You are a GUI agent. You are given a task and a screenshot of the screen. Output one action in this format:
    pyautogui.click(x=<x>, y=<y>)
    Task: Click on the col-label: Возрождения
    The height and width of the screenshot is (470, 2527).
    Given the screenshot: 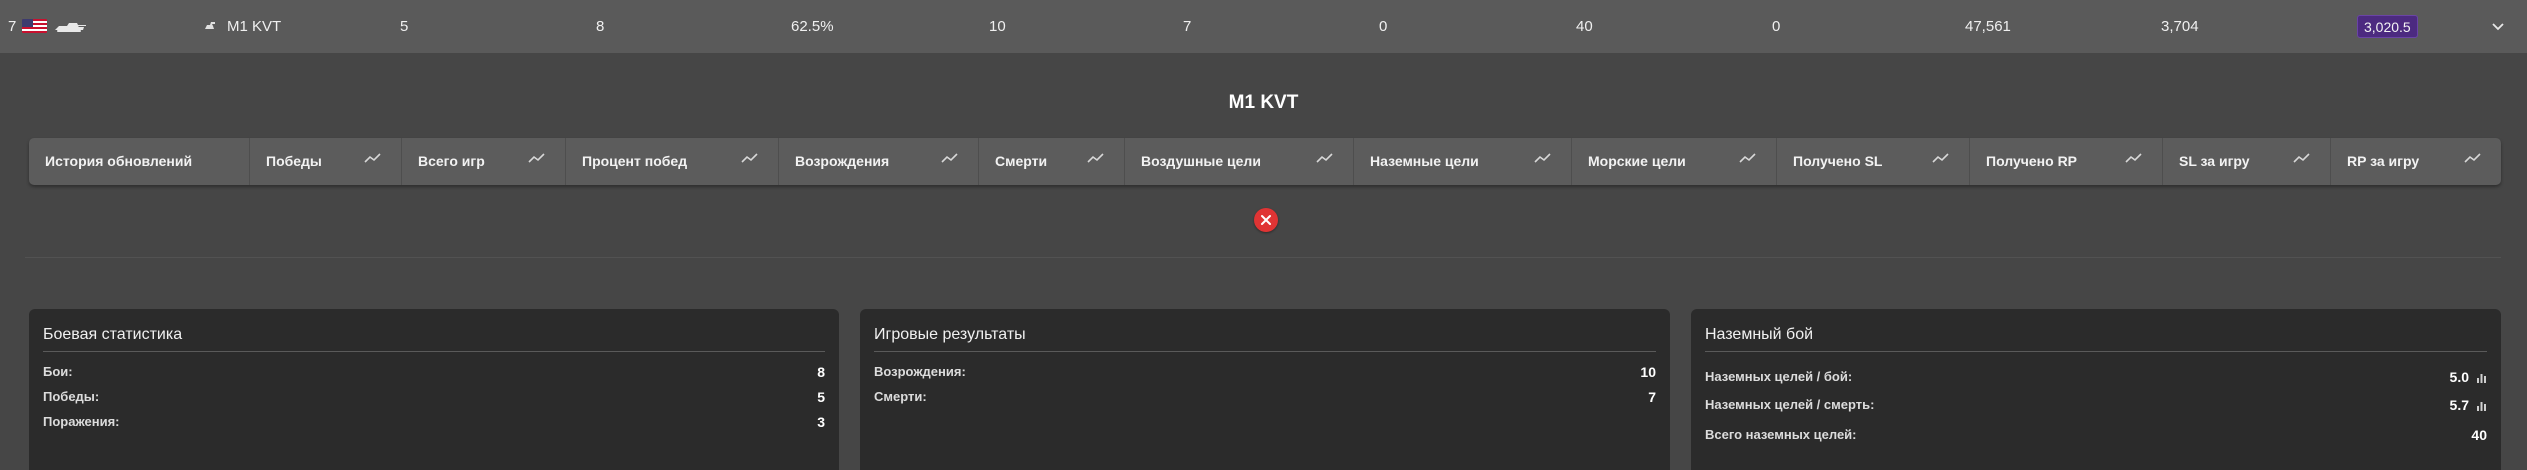 What is the action you would take?
    pyautogui.click(x=842, y=161)
    